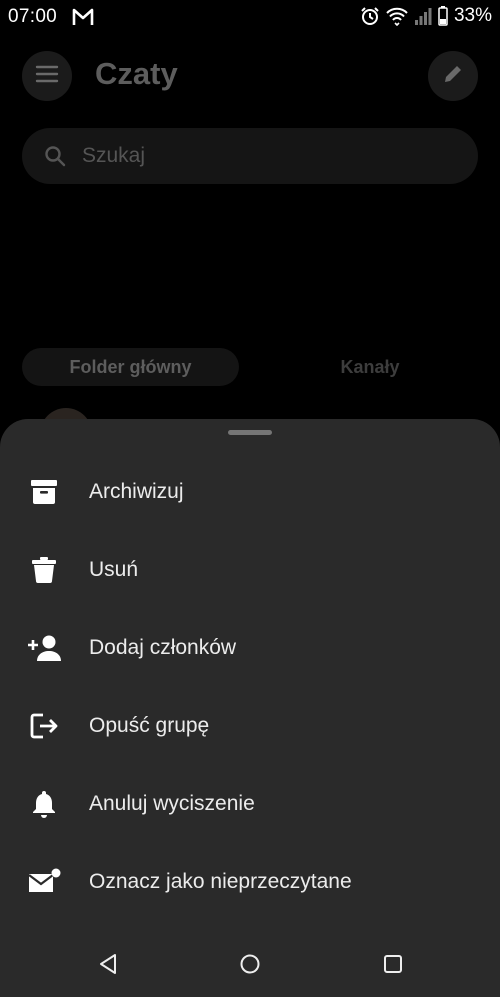  I want to click on menu-item-delete: Usuń, so click(250, 570).